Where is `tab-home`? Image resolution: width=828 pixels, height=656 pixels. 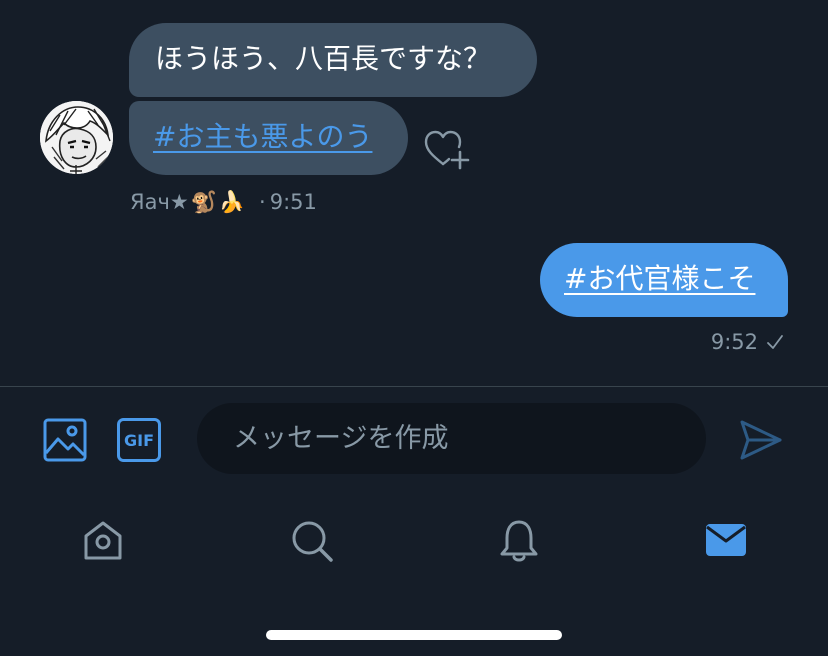
tab-home is located at coordinates (103, 541).